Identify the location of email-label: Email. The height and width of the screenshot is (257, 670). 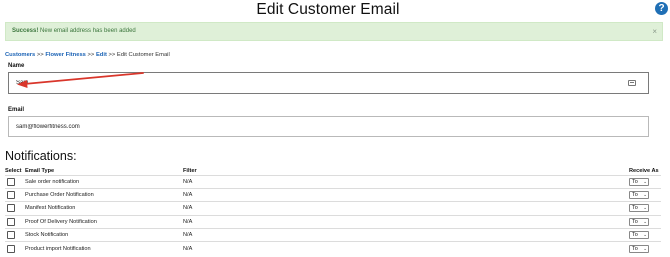
(16, 110).